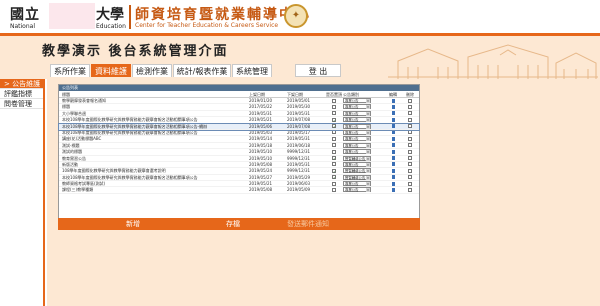 The image size is (600, 306). What do you see at coordinates (261, 113) in the screenshot?
I see `row-start-date: 2019/05/31` at bounding box center [261, 113].